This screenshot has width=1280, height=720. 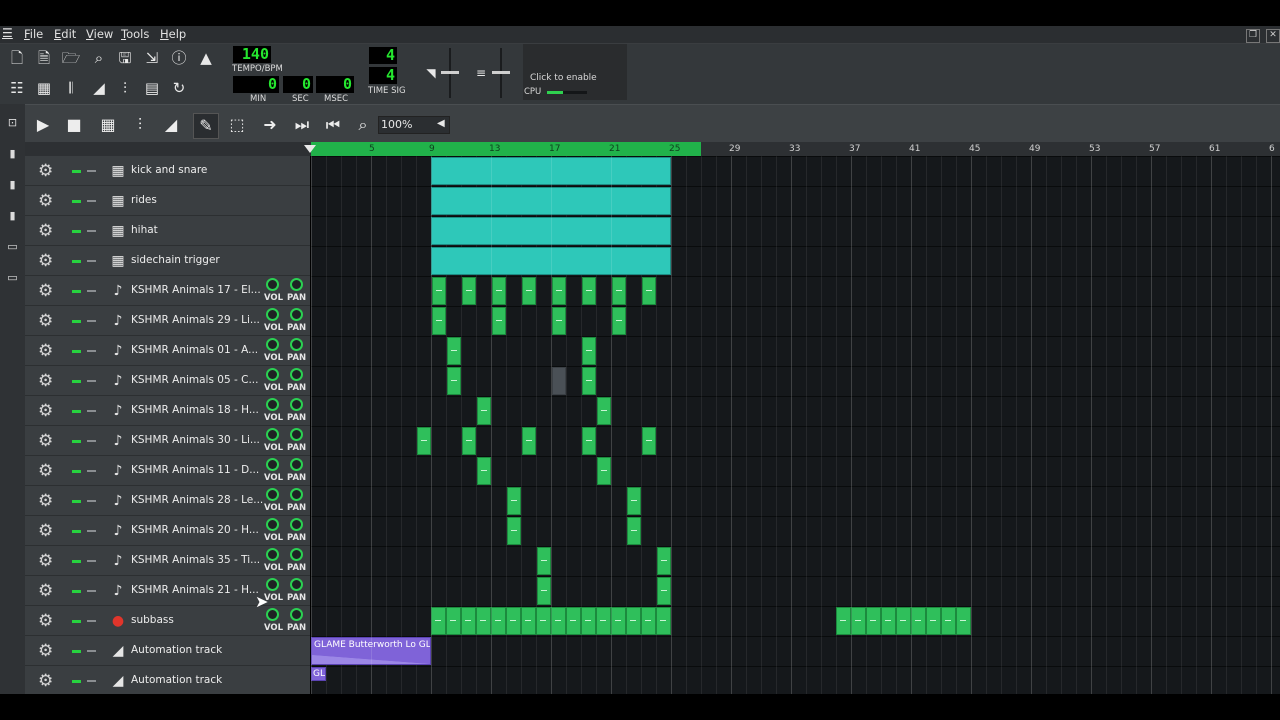 What do you see at coordinates (144, 230) in the screenshot?
I see `track-name: hihat` at bounding box center [144, 230].